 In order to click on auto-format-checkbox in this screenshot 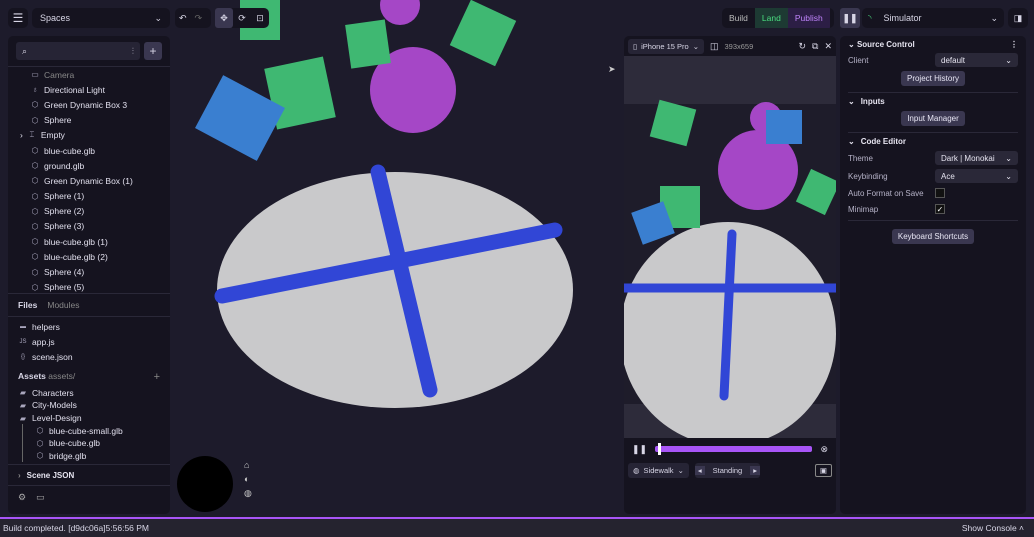, I will do `click(940, 193)`.